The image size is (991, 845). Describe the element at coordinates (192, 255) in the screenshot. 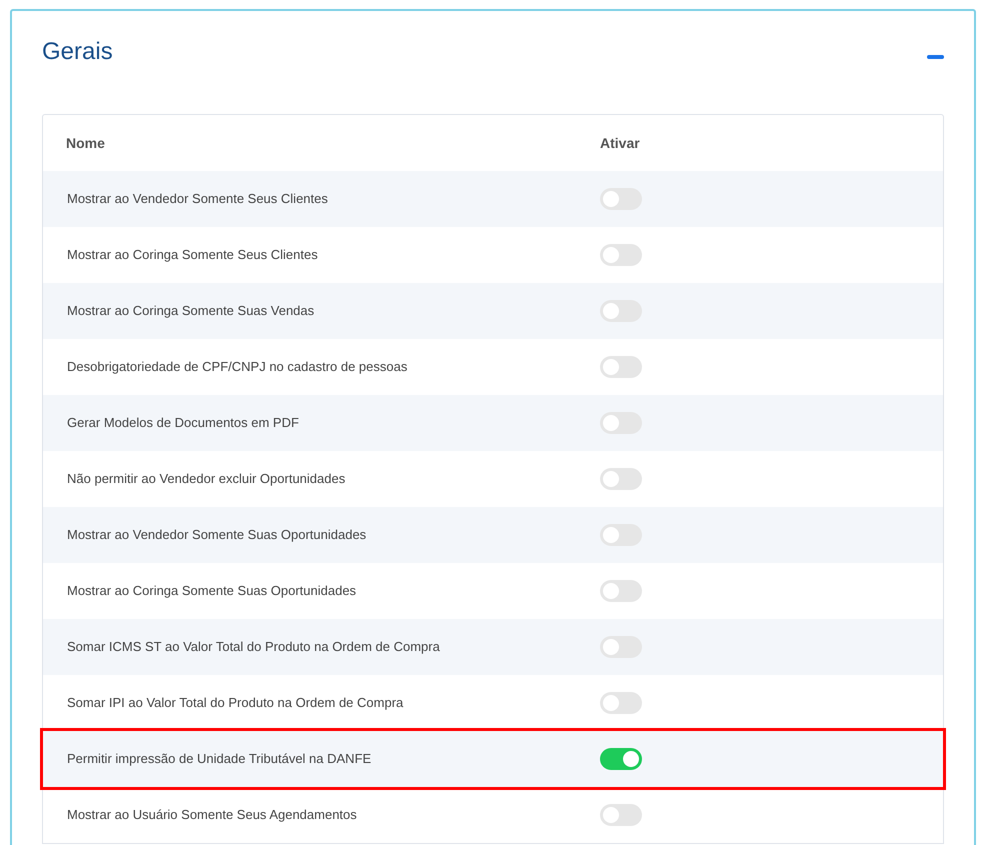

I see `setting-label: Mostrar ao Coringa Somente Seus Clientes` at that location.